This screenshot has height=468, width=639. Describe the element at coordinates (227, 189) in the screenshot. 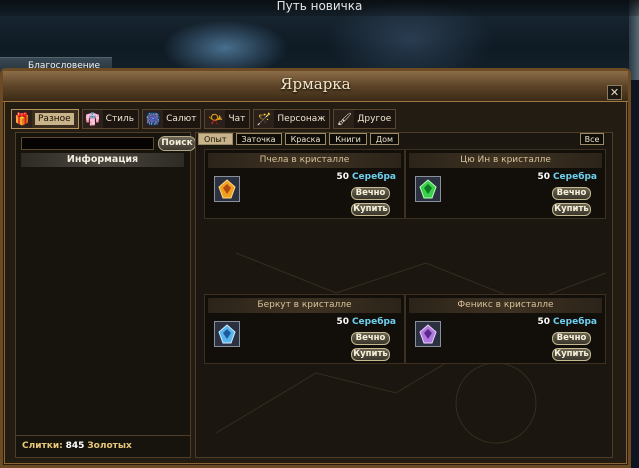

I see `amber-crystal-icon` at that location.